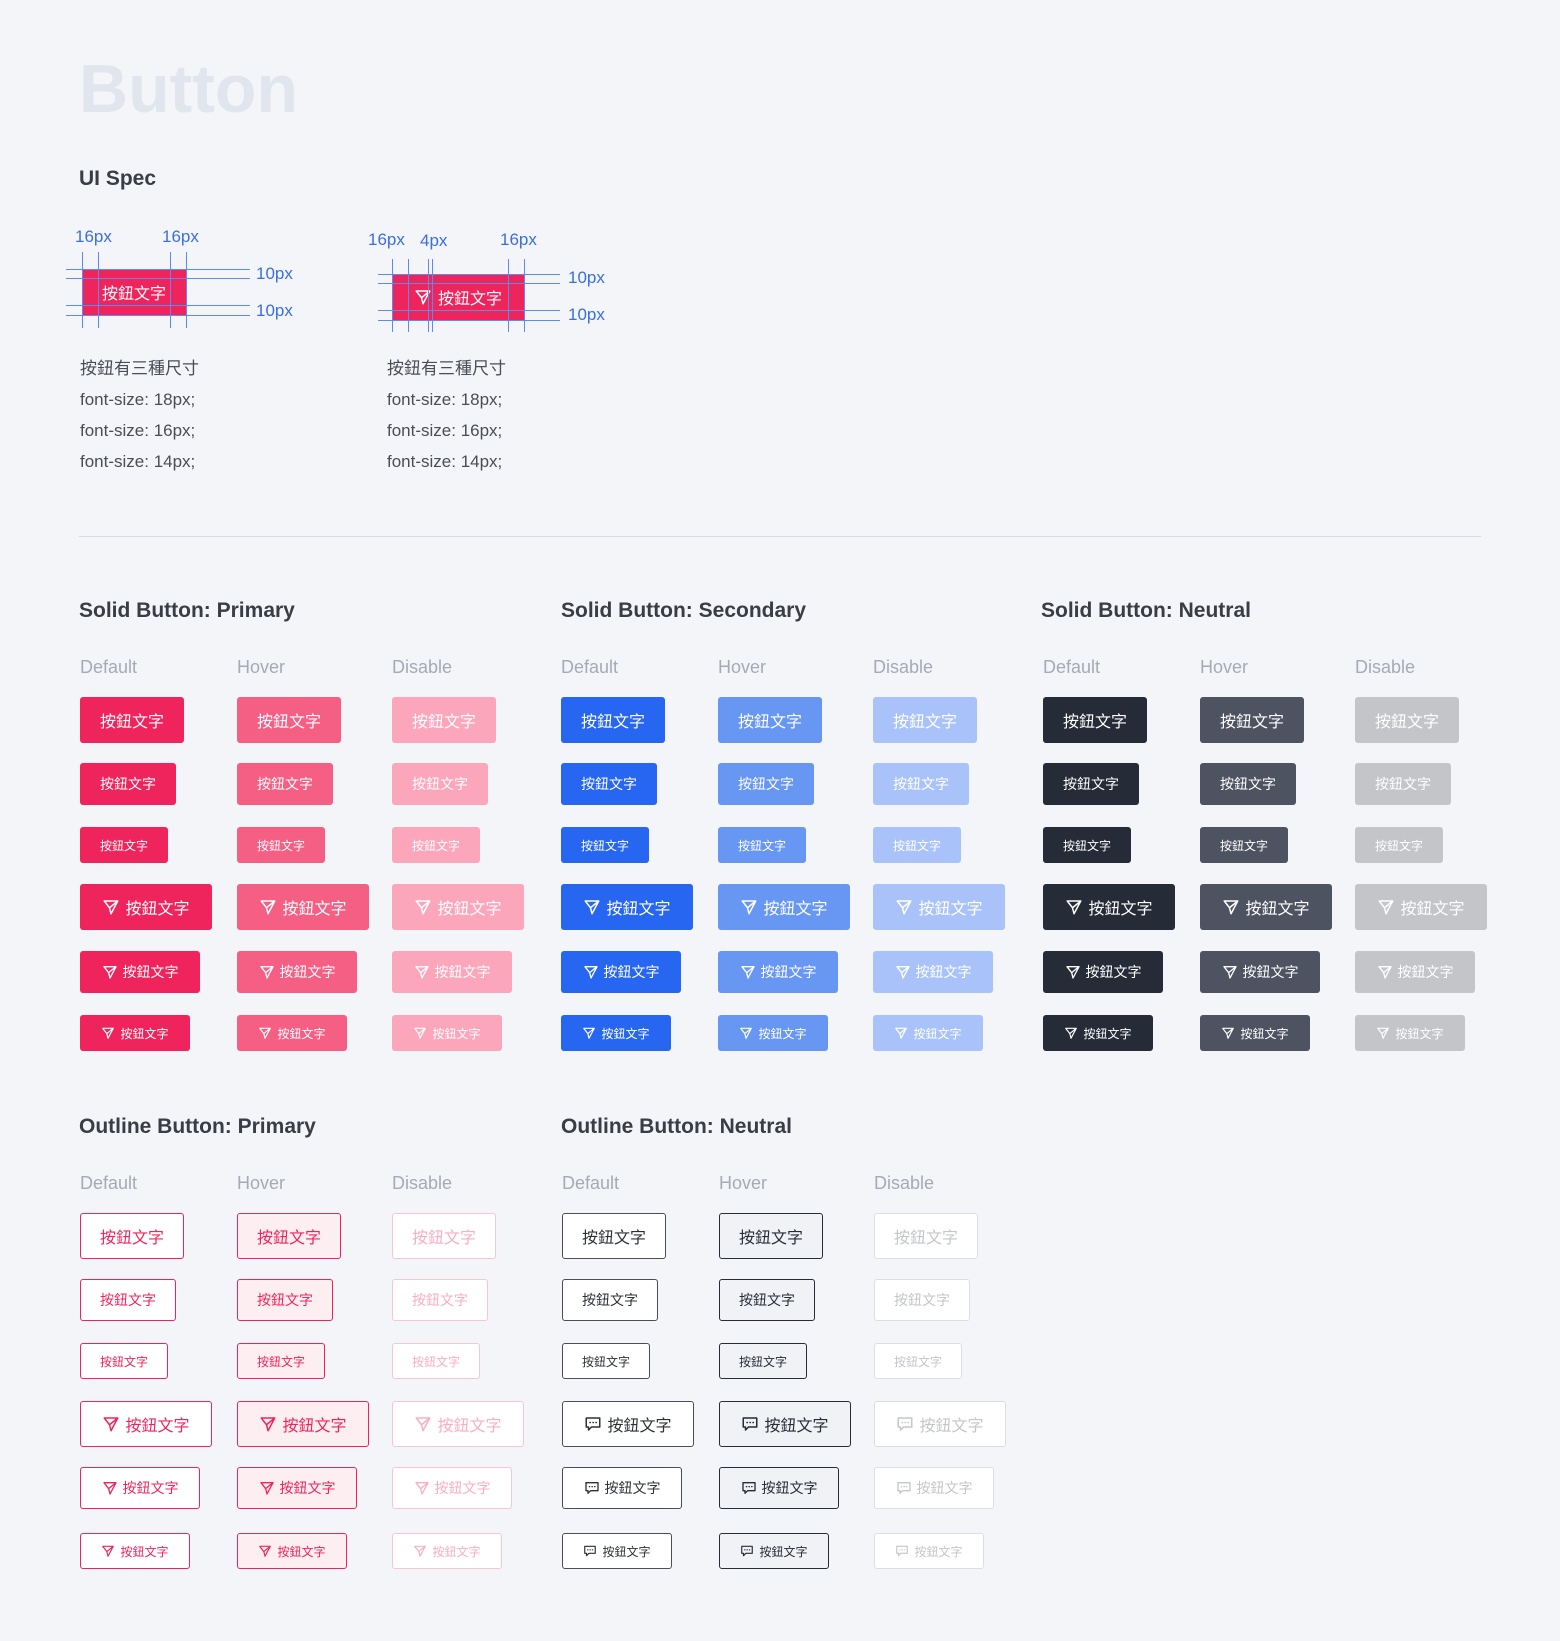 This screenshot has width=1560, height=1641. Describe the element at coordinates (180, 236) in the screenshot. I see `padding-right-label: 16px` at that location.